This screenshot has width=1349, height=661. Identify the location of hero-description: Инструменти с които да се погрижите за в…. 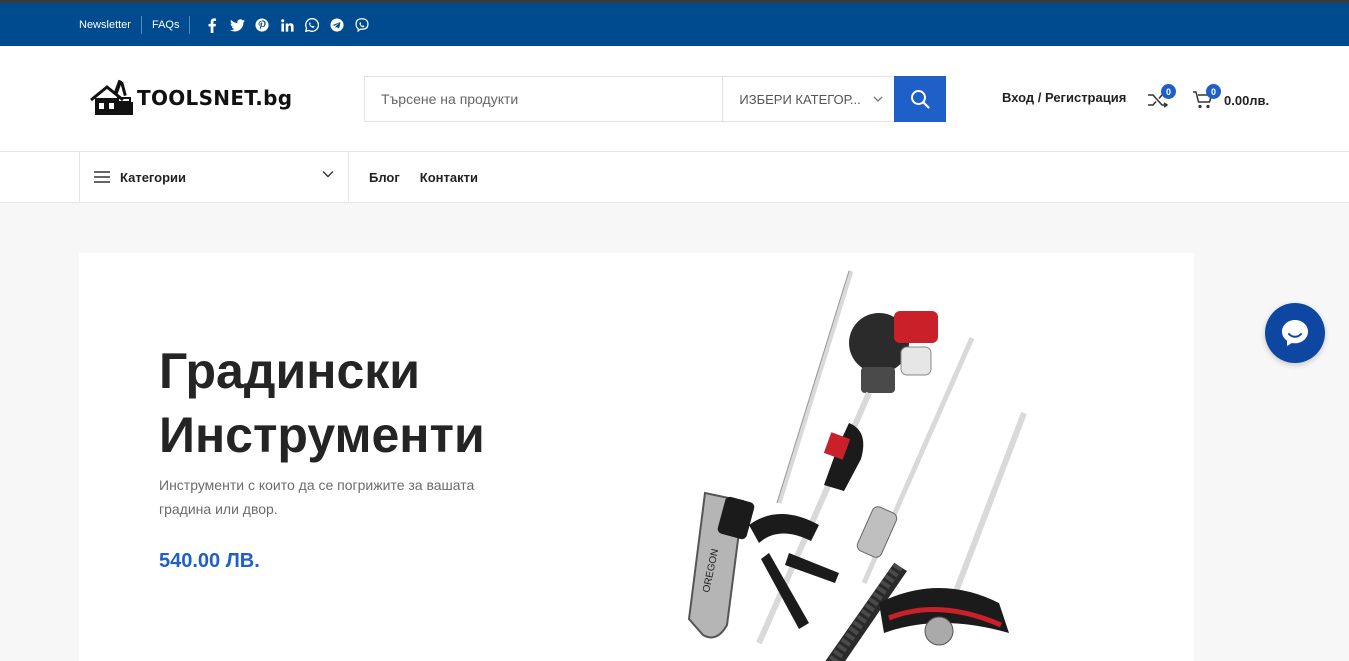
(317, 497).